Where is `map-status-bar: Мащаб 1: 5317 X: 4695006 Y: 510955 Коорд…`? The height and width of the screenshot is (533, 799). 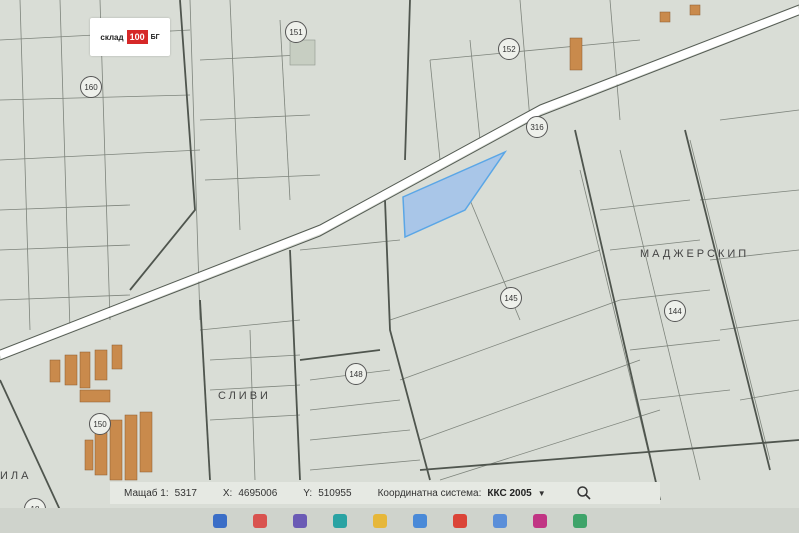 map-status-bar: Мащаб 1: 5317 X: 4695006 Y: 510955 Коорд… is located at coordinates (385, 493).